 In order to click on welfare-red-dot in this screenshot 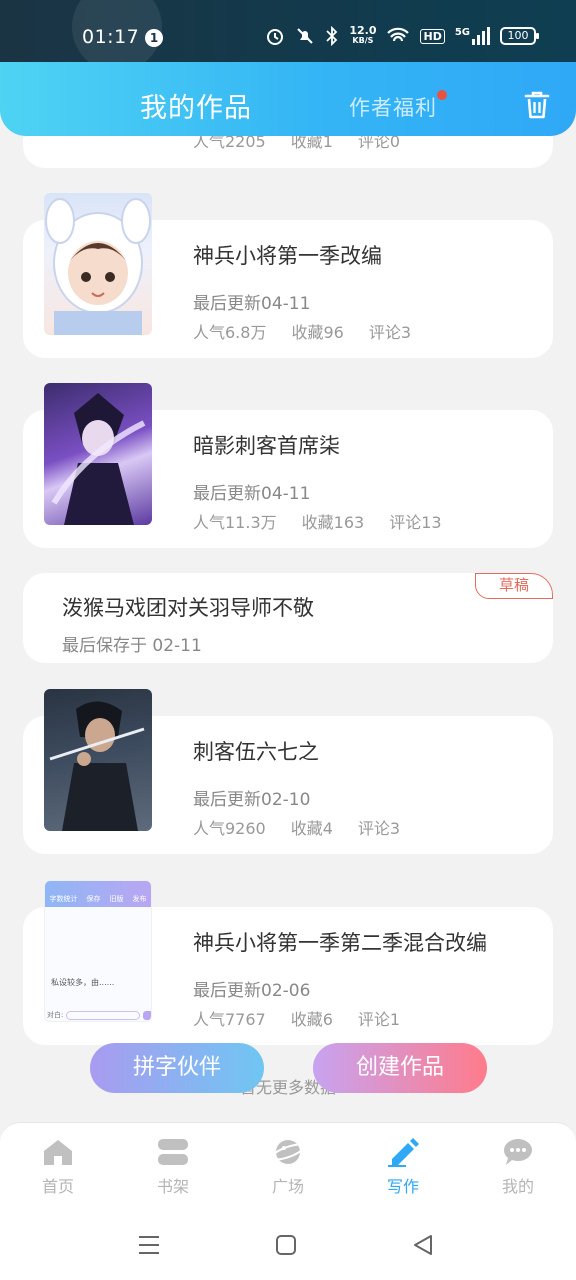, I will do `click(442, 95)`.